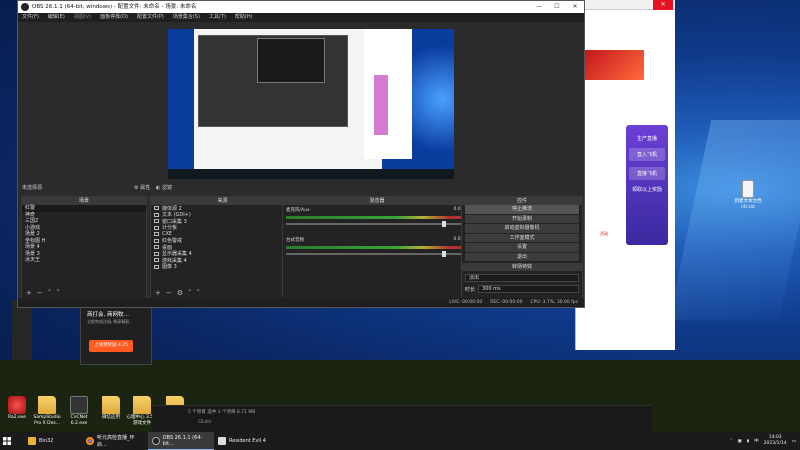 This screenshot has height=450, width=800. What do you see at coordinates (17, 405) in the screenshot?
I see `ra2-app-icon` at bounding box center [17, 405].